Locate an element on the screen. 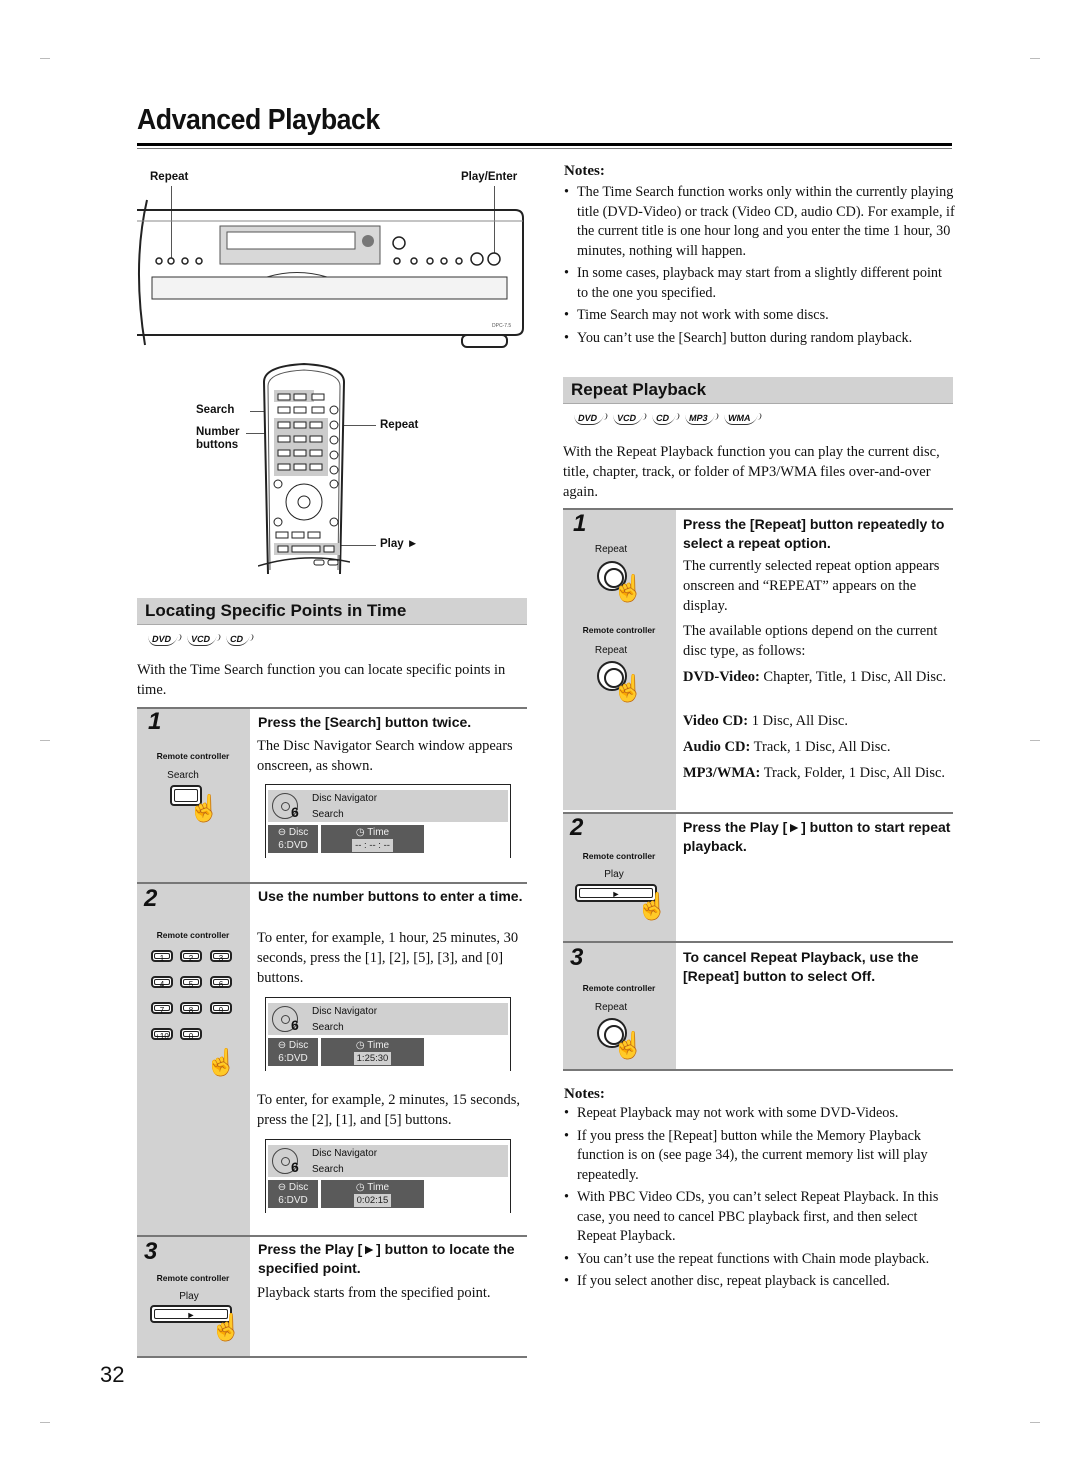 The width and height of the screenshot is (1080, 1477). step-number: 2 is located at coordinates (577, 827).